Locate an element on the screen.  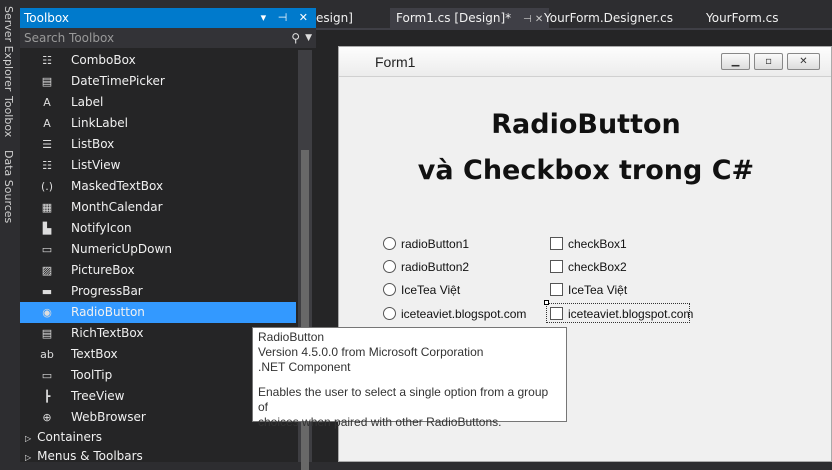
tooltip-icon: ▭ is located at coordinates (47, 375).